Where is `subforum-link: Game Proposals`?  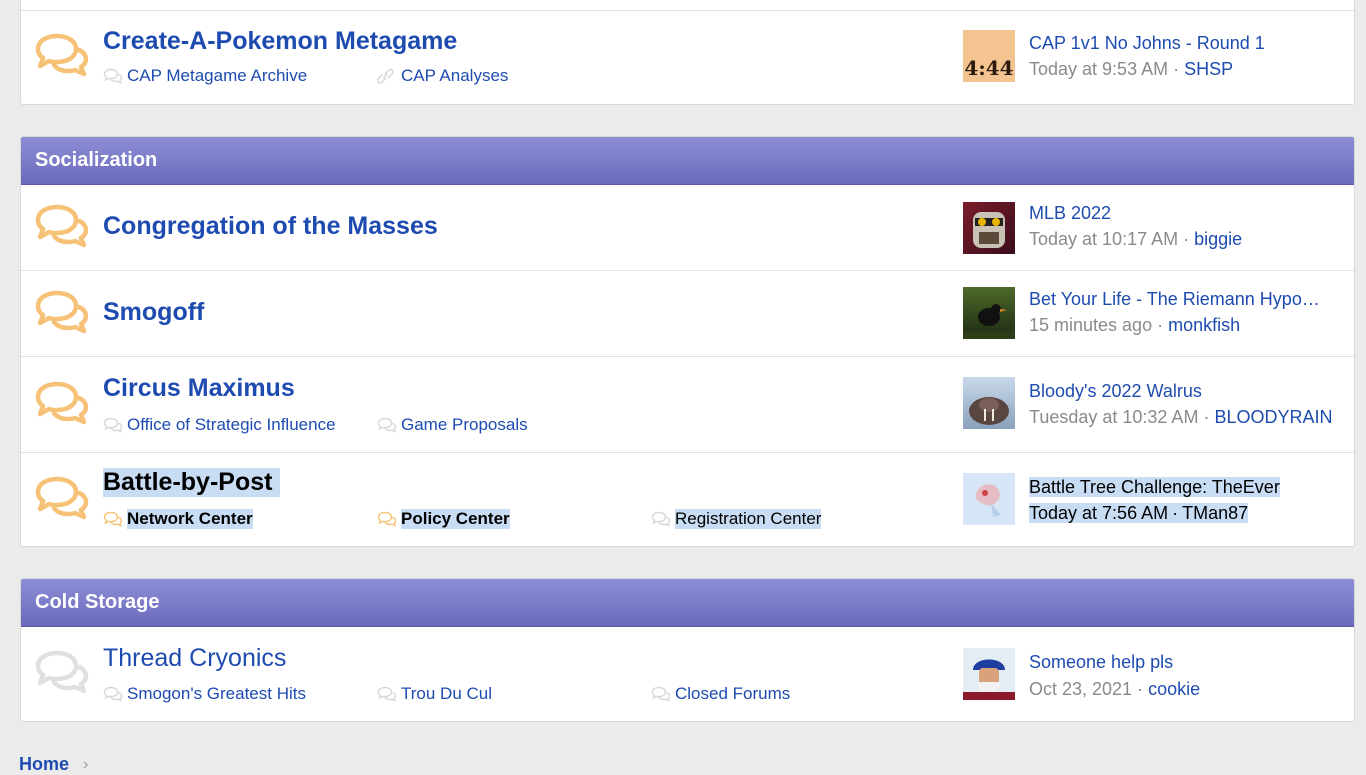 subforum-link: Game Proposals is located at coordinates (452, 425).